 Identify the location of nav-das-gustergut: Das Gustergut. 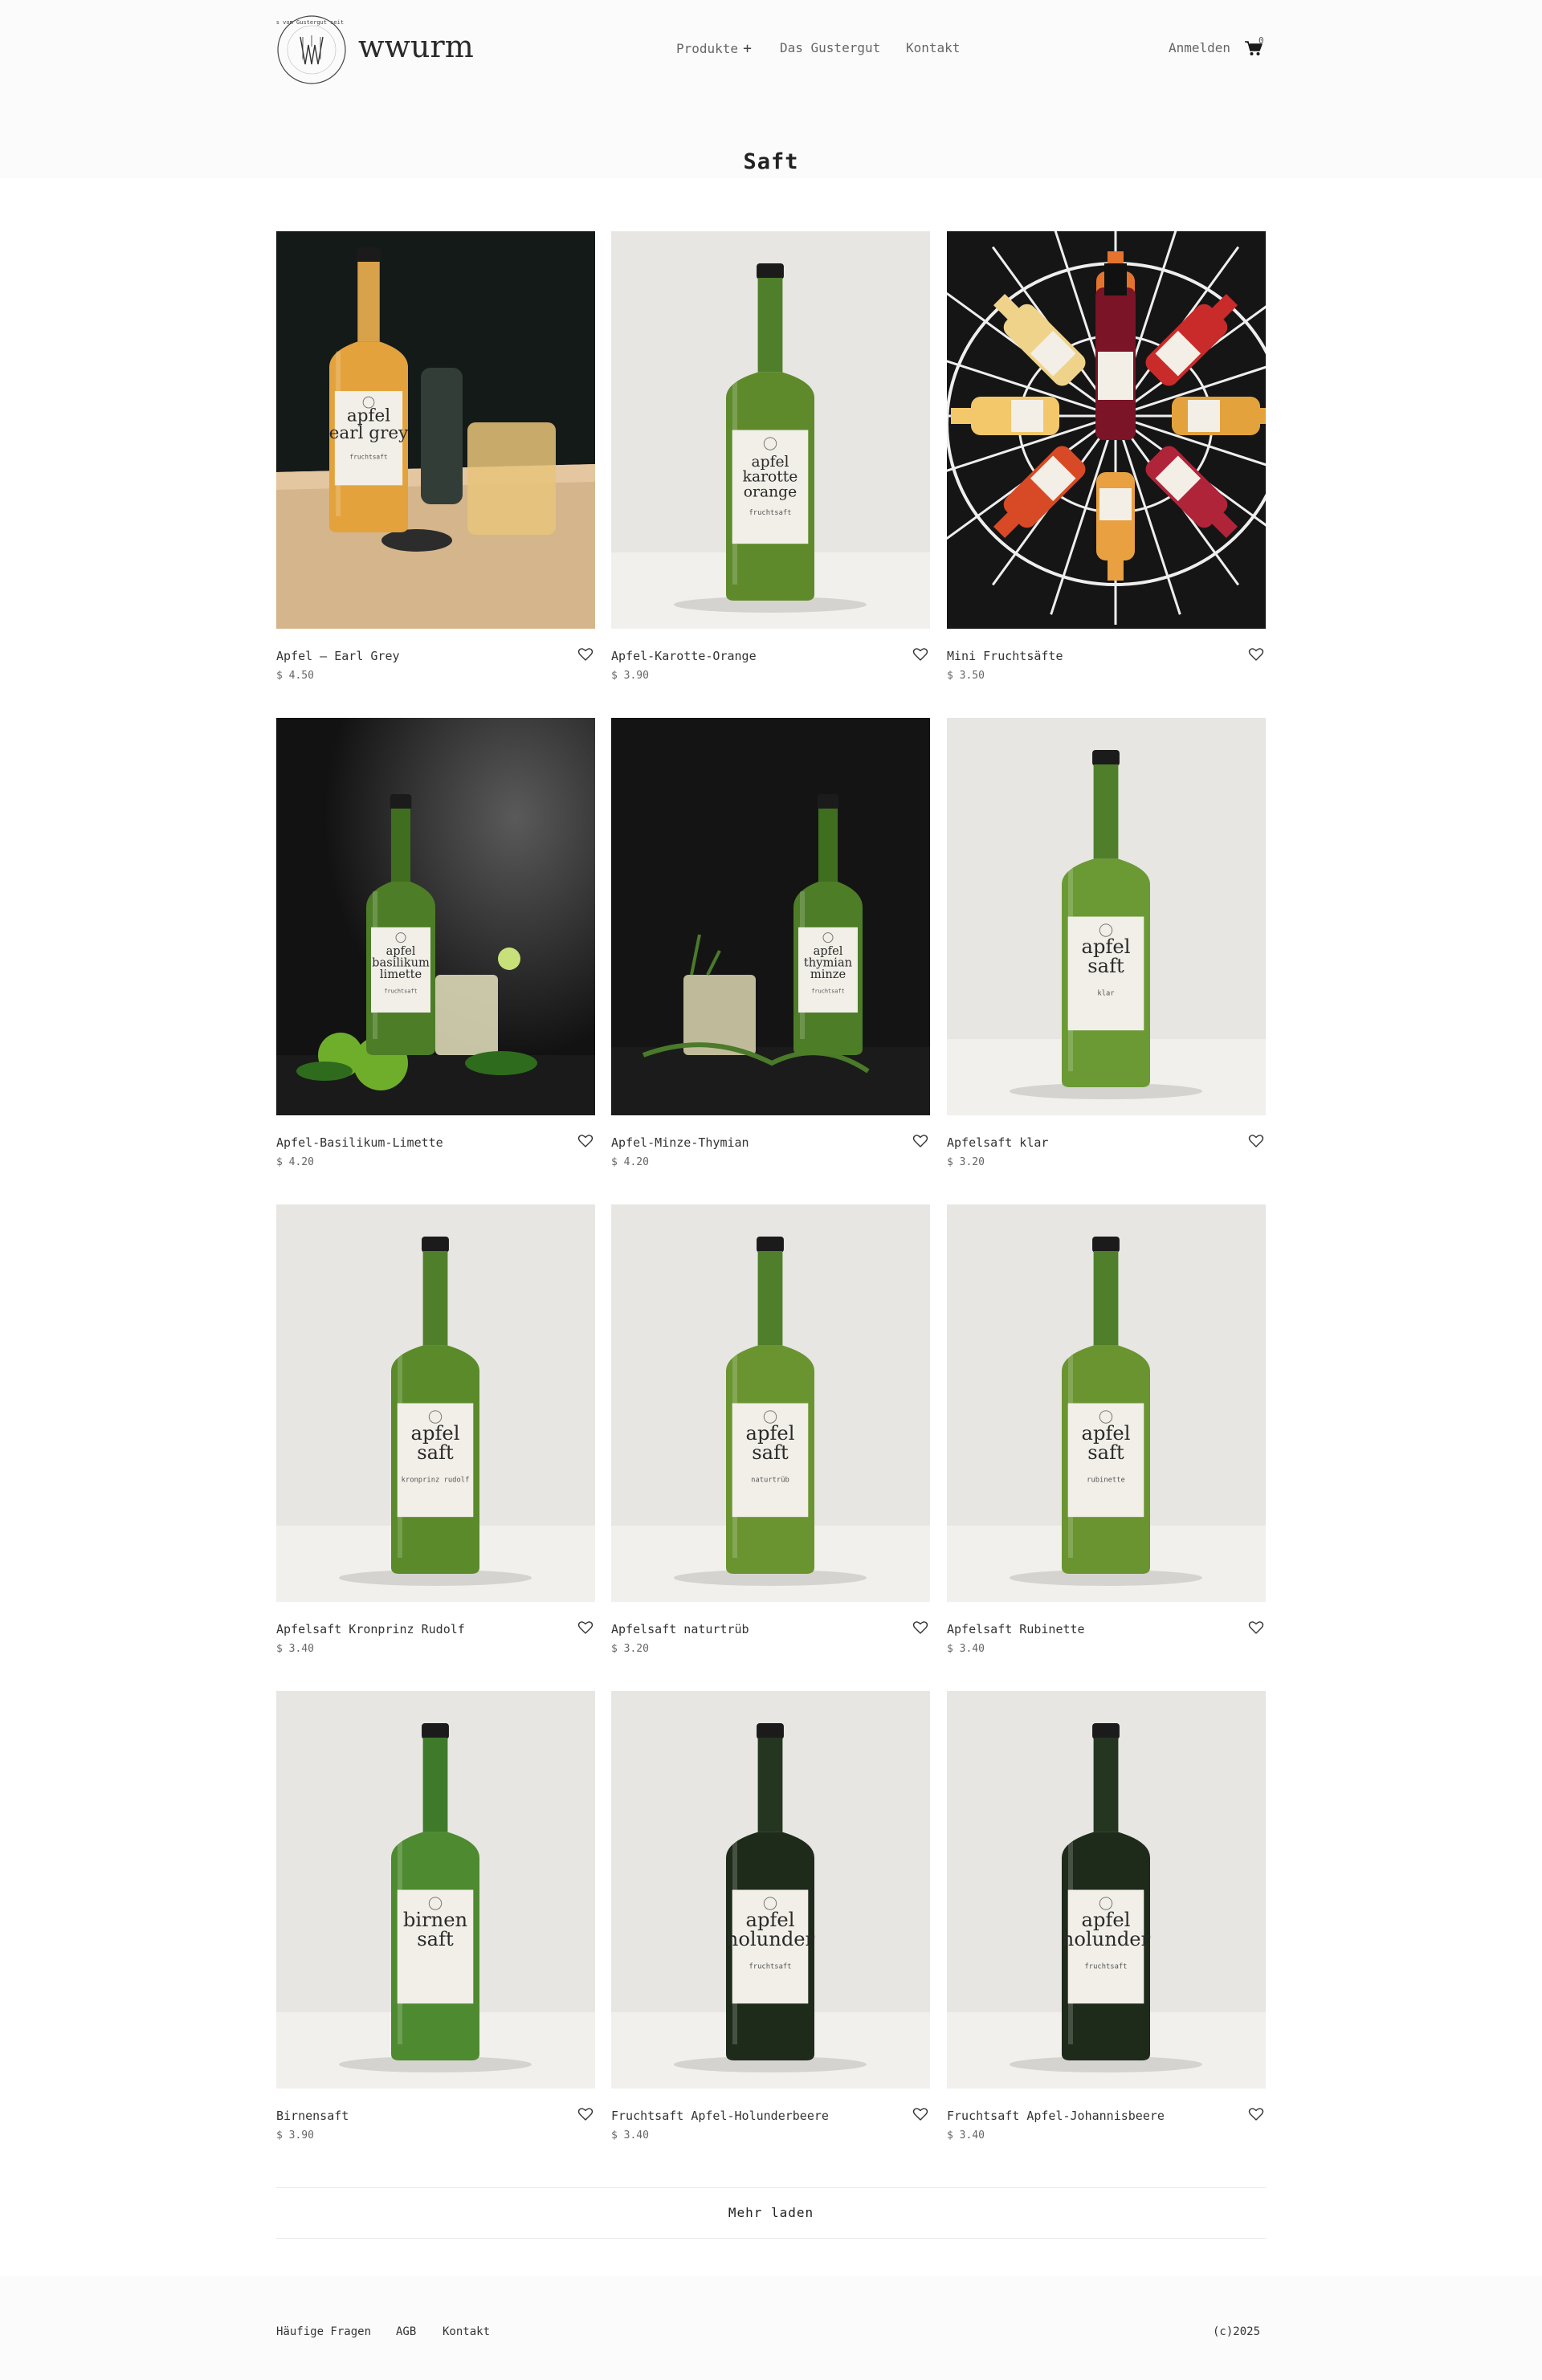
(830, 47).